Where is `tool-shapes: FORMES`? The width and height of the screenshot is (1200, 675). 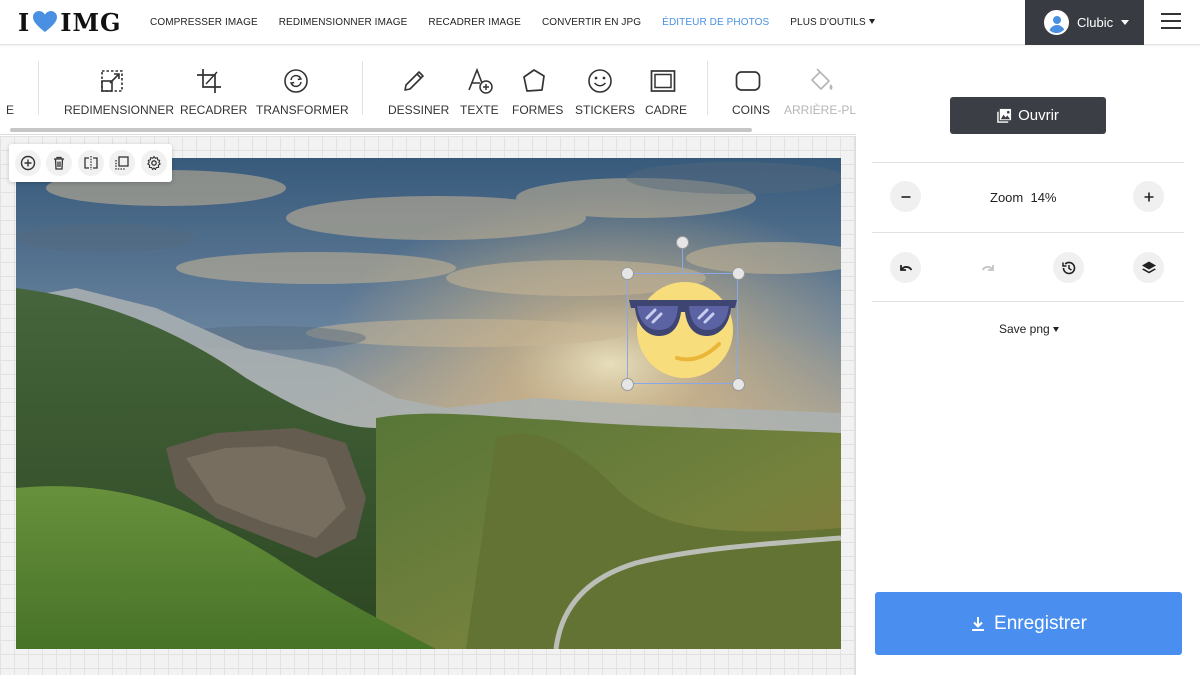
tool-shapes: FORMES is located at coordinates (536, 89).